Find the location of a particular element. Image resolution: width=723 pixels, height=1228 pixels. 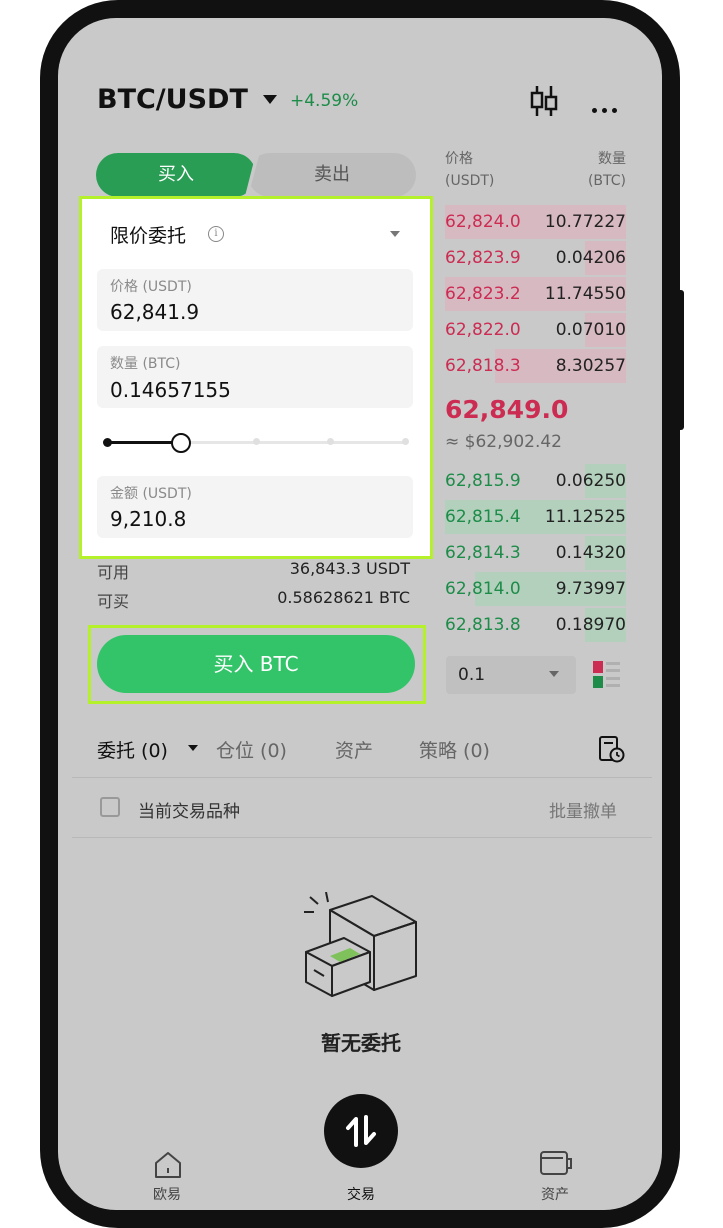

tab-positions: 仓位 (0) is located at coordinates (251, 749).